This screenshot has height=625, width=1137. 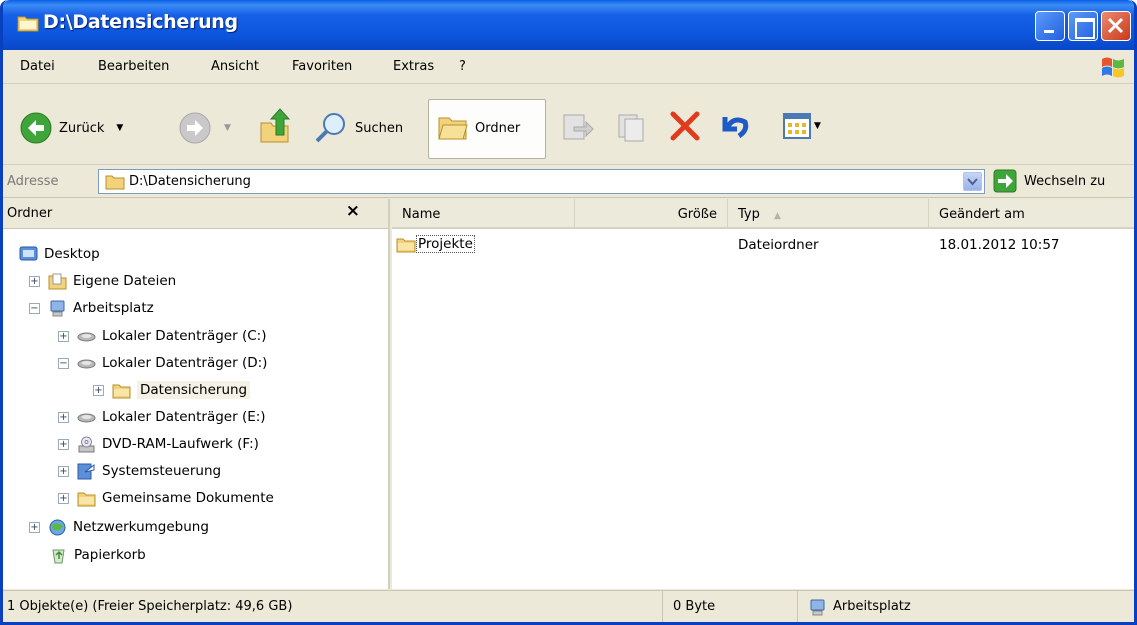 I want to click on views-dropdown-icon: ▼, so click(x=817, y=126).